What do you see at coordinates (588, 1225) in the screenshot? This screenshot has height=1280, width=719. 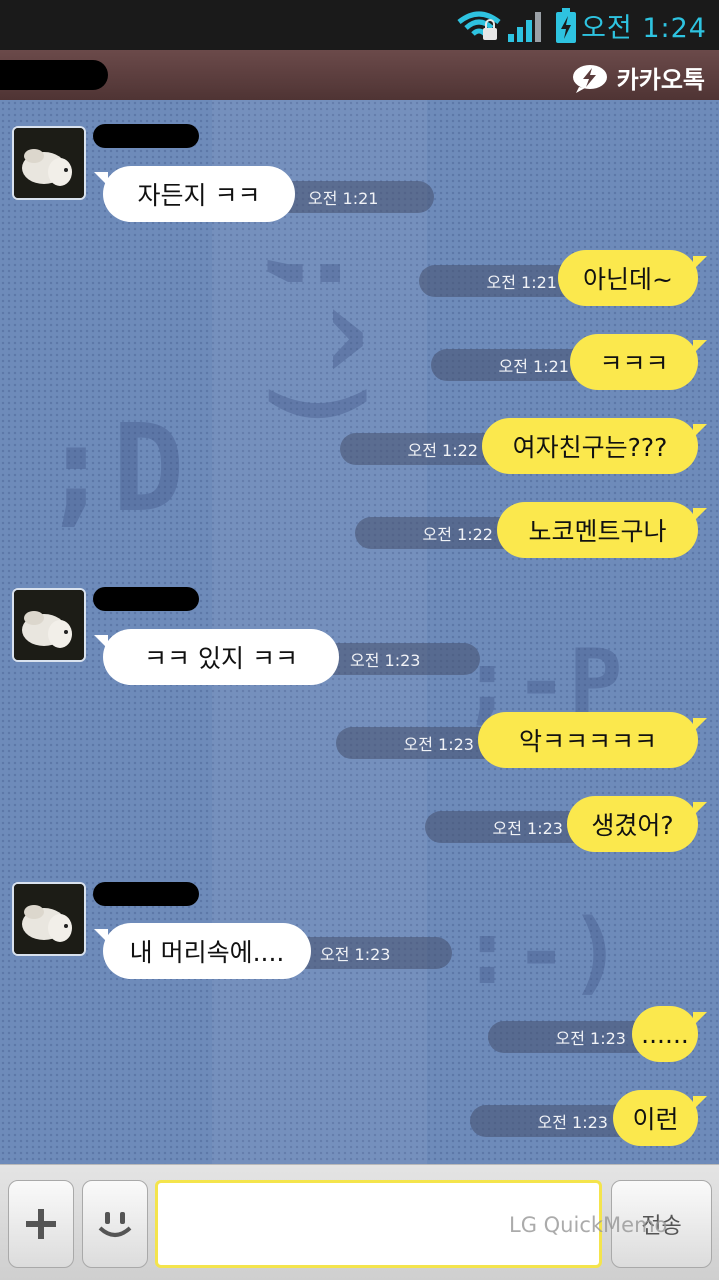 I see `quickmemo-watermark: LG QuickMemo` at bounding box center [588, 1225].